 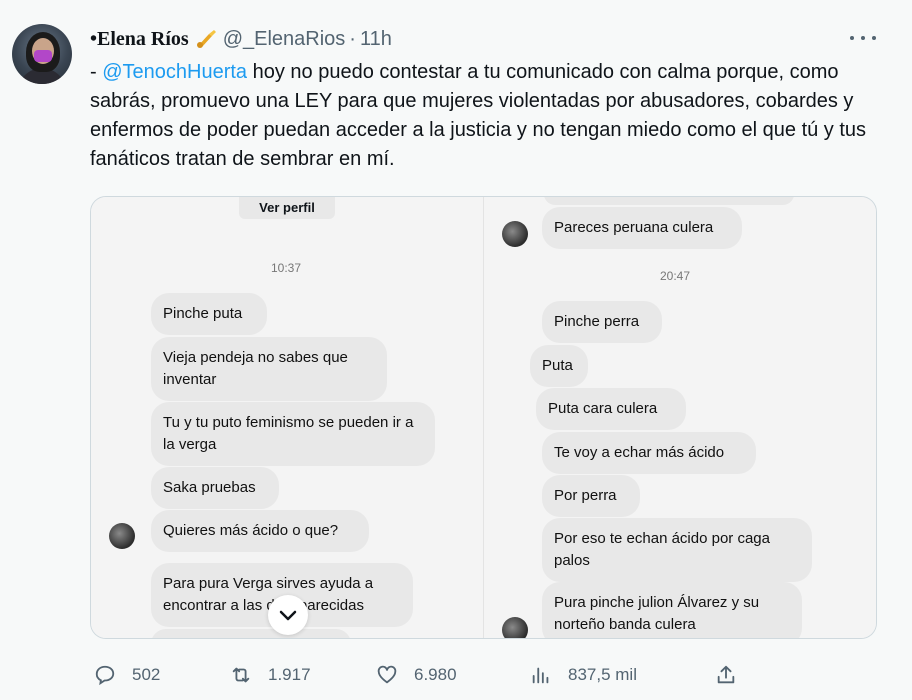 I want to click on retweet-button: 1.917, so click(x=270, y=675).